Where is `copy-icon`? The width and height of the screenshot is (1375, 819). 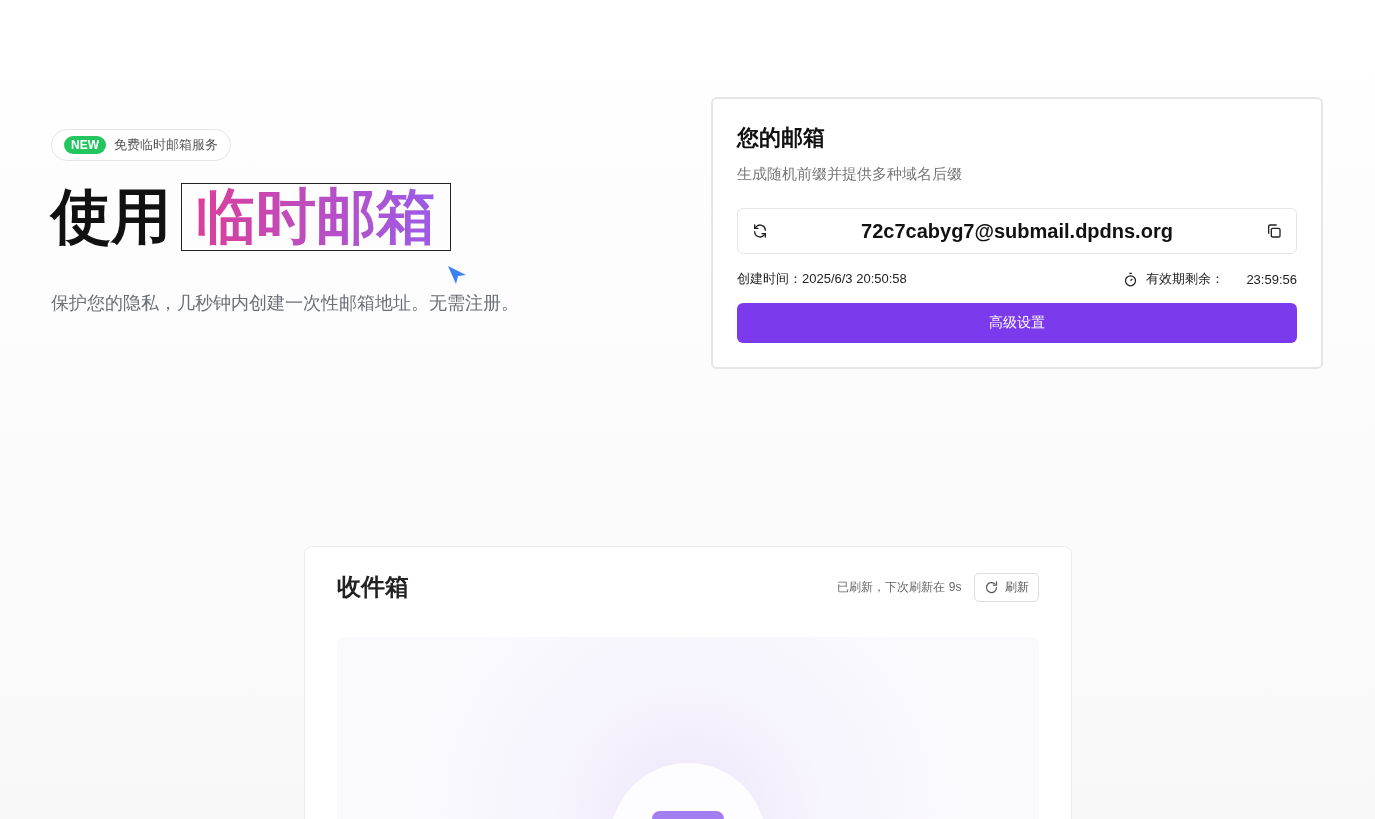 copy-icon is located at coordinates (1274, 231).